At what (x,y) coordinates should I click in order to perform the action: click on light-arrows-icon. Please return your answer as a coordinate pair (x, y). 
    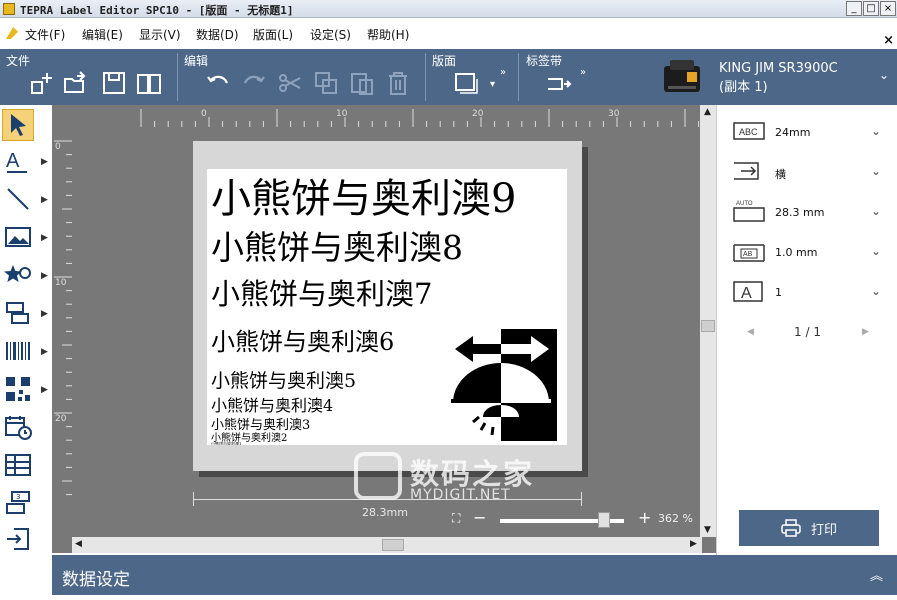
    Looking at the image, I should click on (504, 385).